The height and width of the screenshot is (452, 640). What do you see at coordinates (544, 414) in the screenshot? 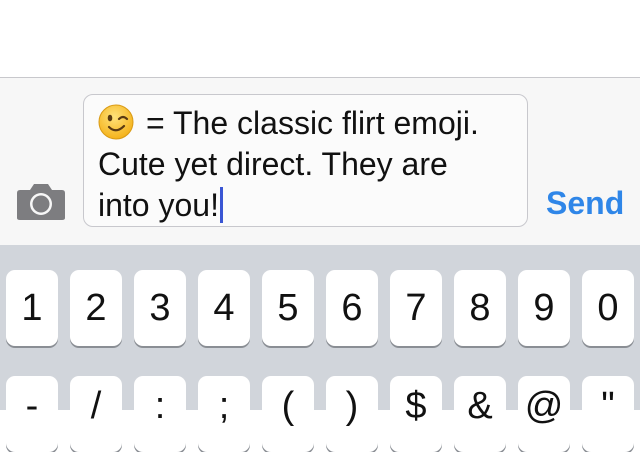
I see `key-at: @` at bounding box center [544, 414].